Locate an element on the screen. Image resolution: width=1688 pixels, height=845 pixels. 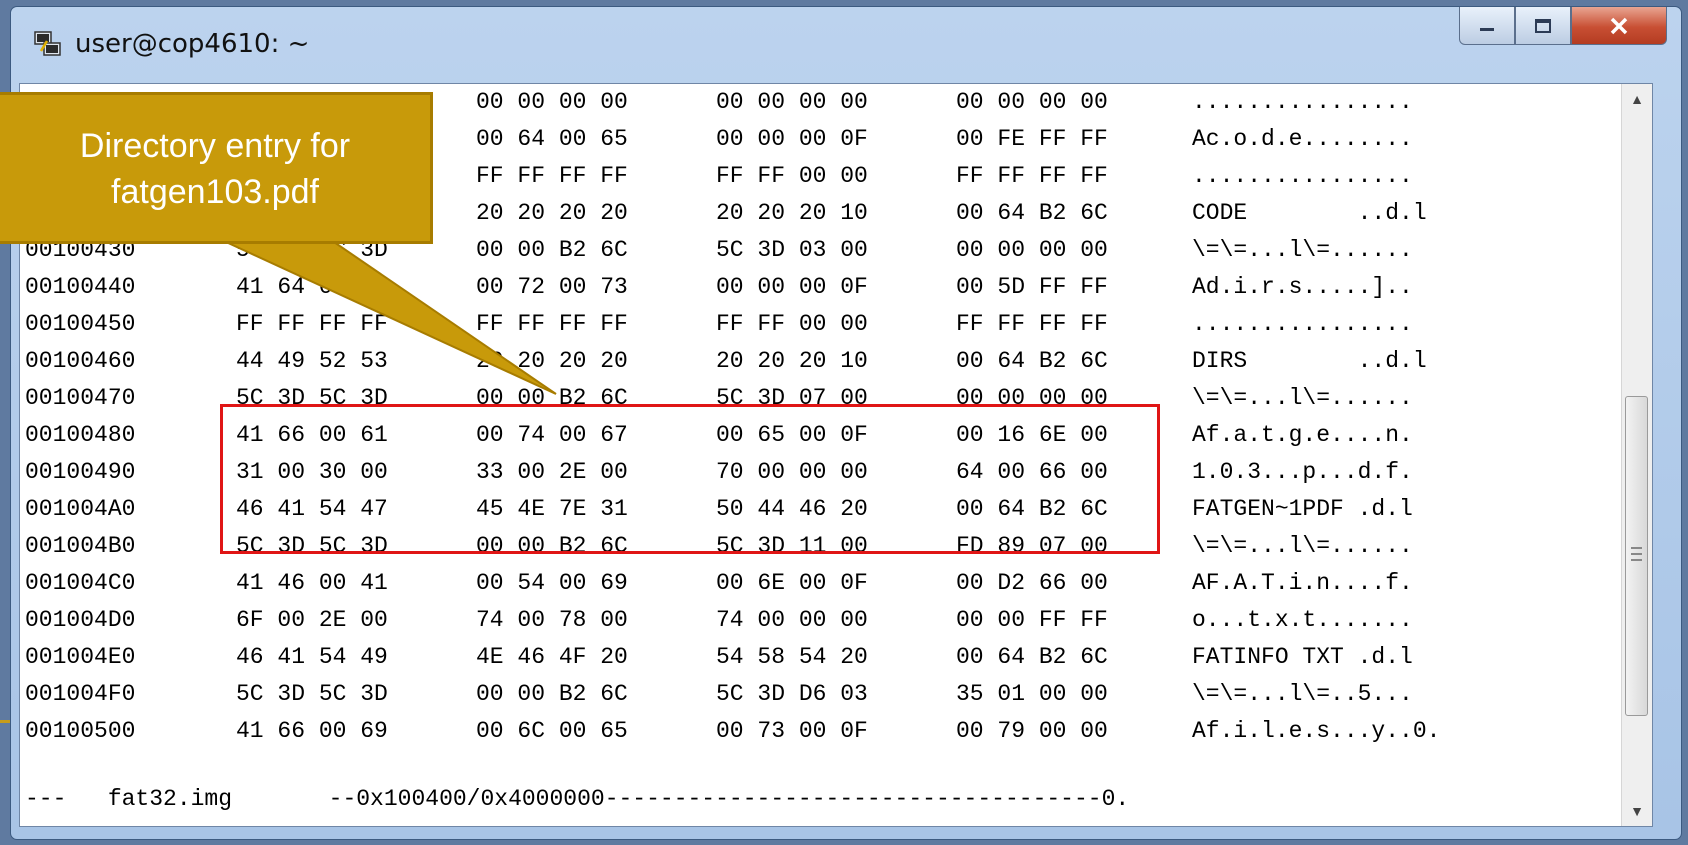
scroll-down-arrow-icon: ▼ is located at coordinates (1637, 811).